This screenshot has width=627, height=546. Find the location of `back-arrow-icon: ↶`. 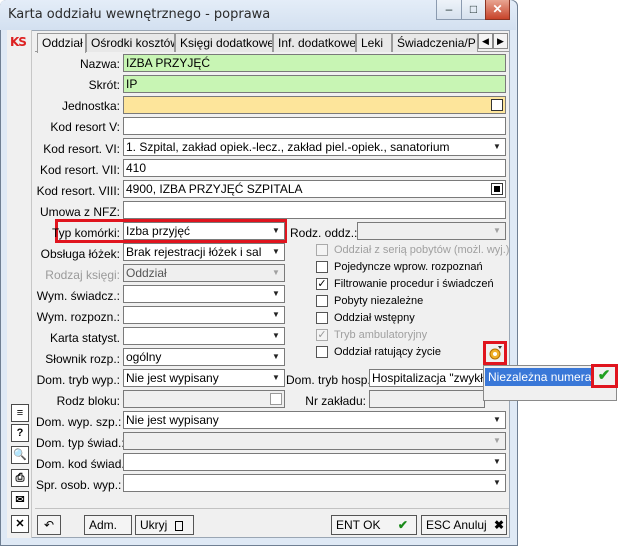

back-arrow-icon: ↶ is located at coordinates (49, 525).